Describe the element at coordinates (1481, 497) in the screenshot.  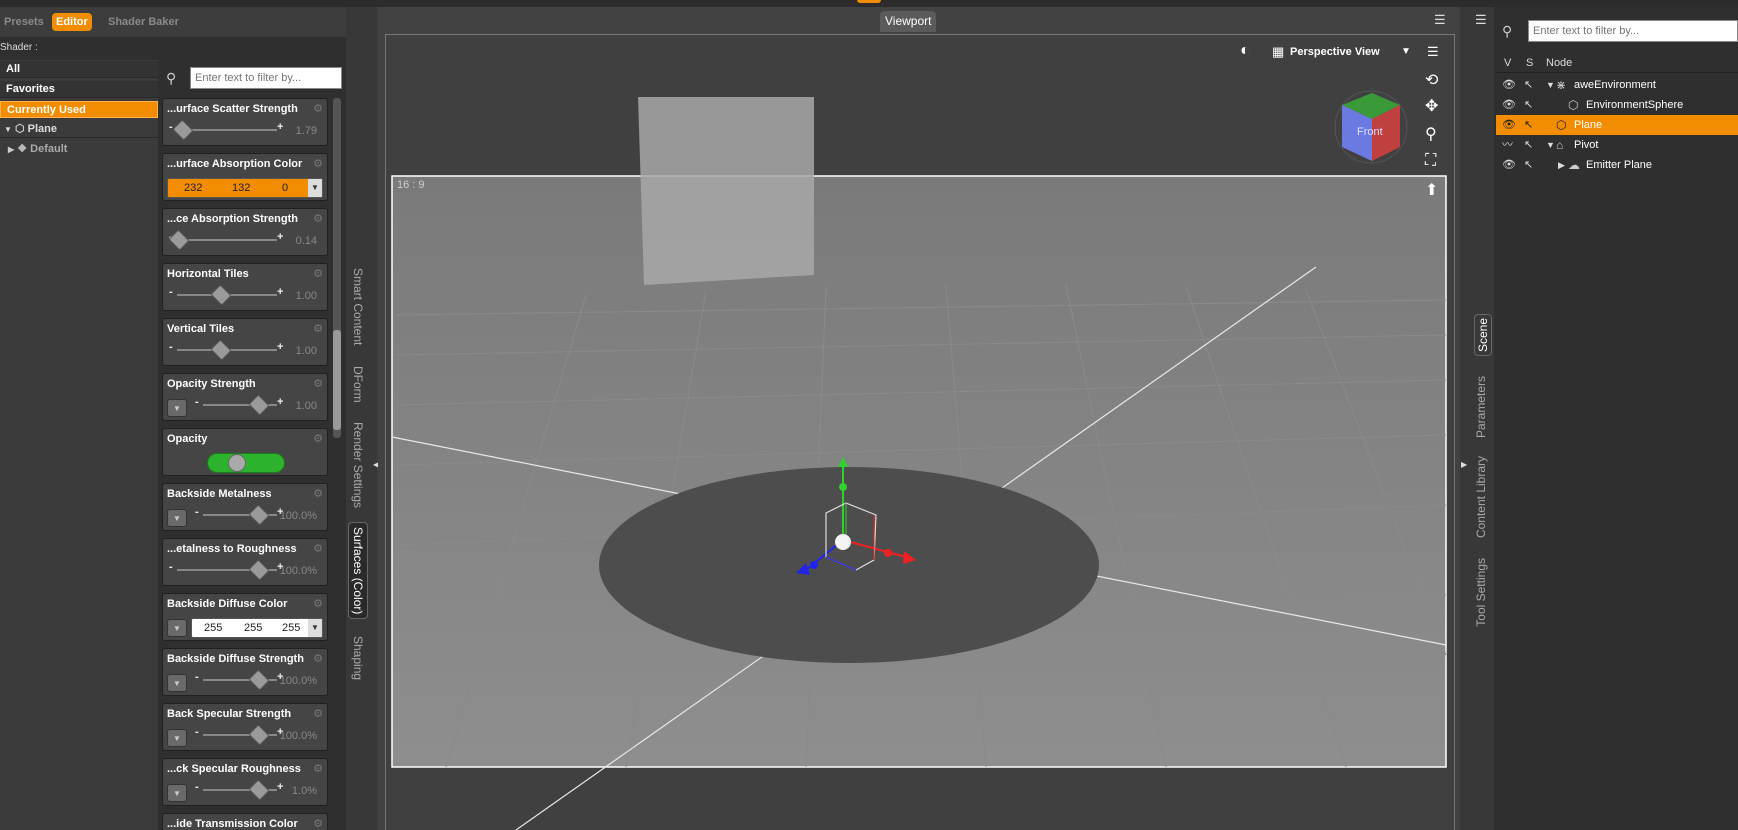
I see `tab-content-library: Content Library` at that location.